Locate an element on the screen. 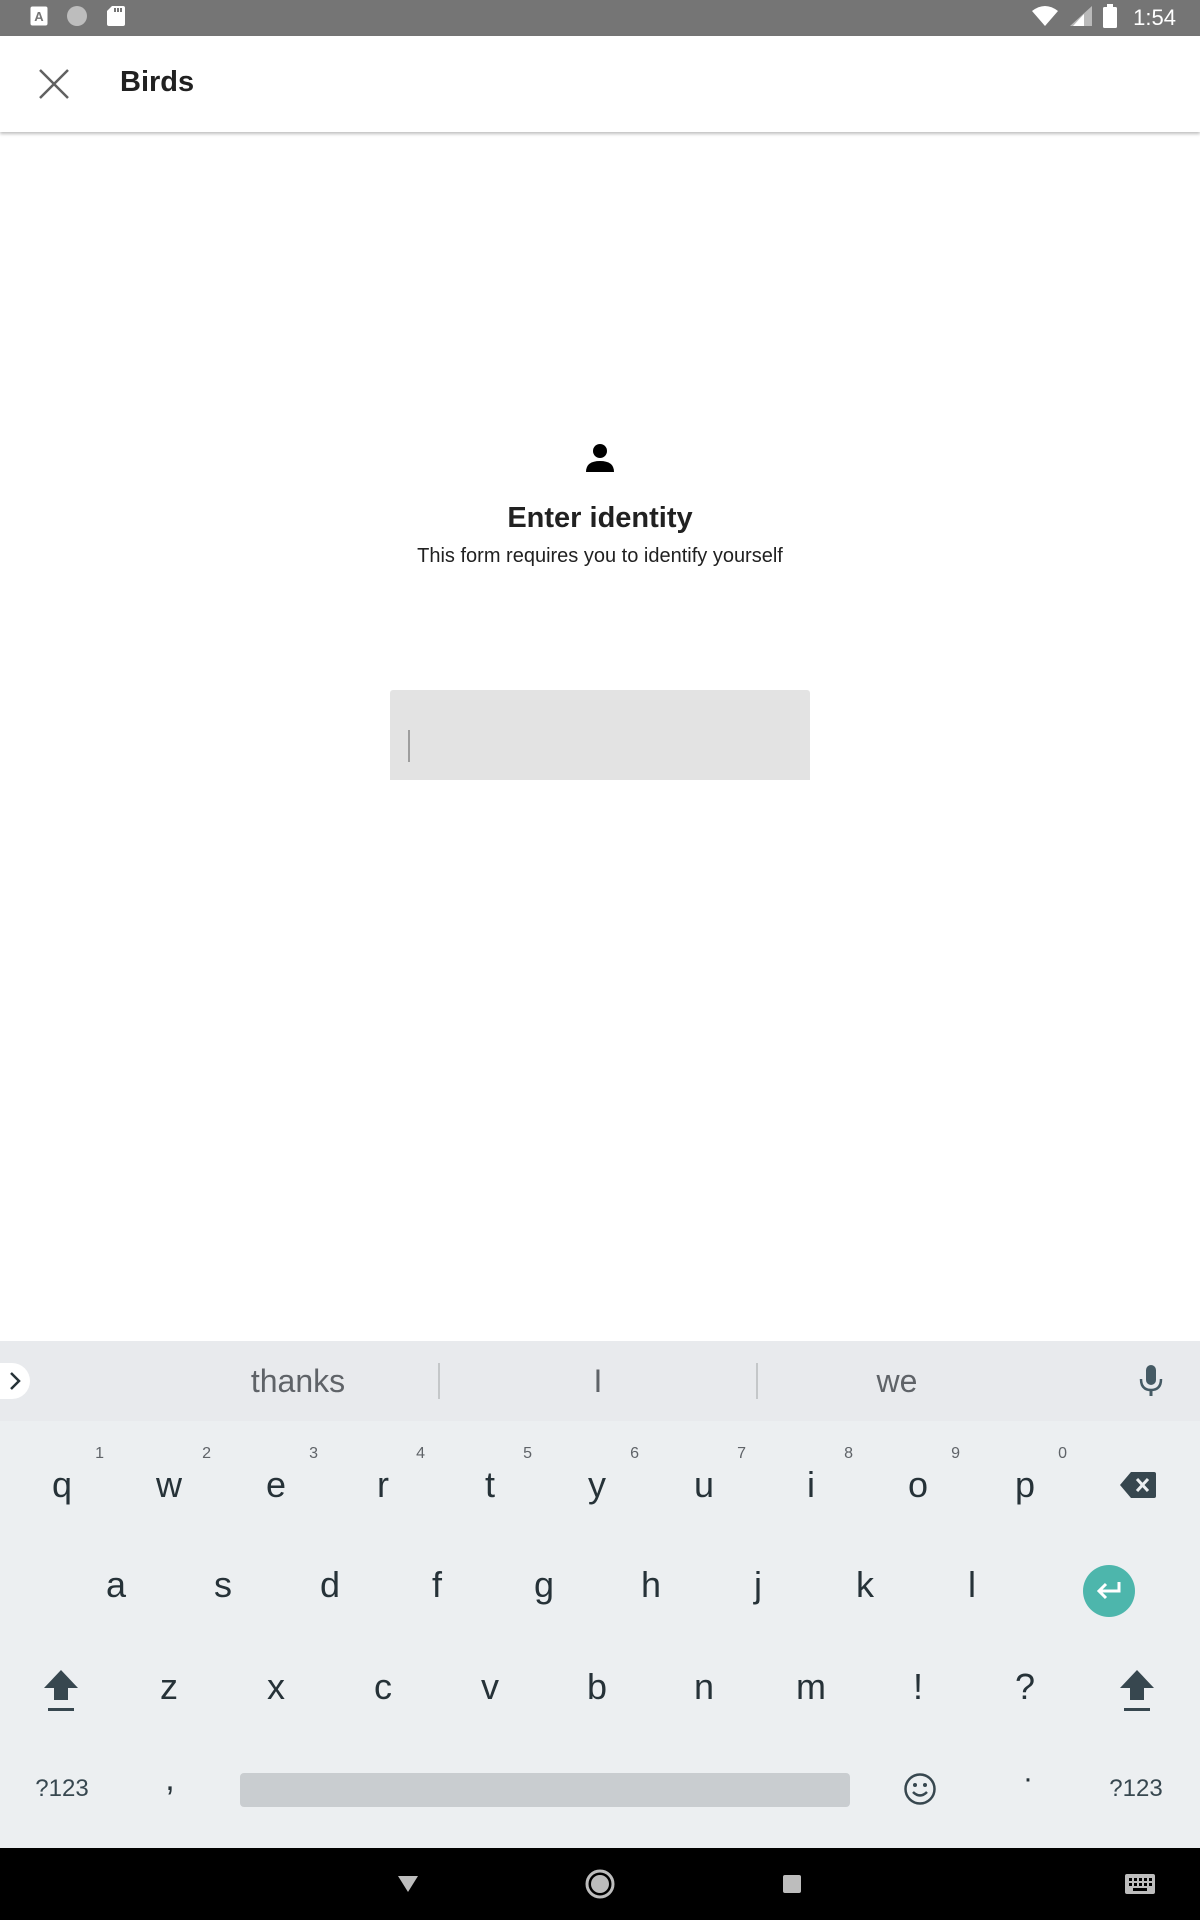  identity-input is located at coordinates (600, 735).